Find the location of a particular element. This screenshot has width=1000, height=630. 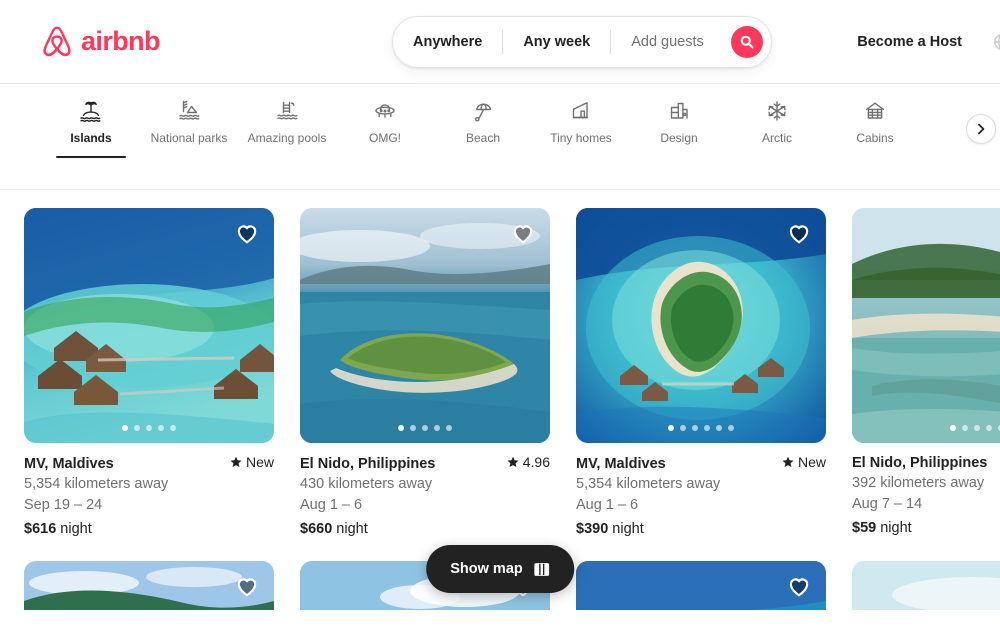

listing-distance: 5,354 kilometers away is located at coordinates (648, 483).